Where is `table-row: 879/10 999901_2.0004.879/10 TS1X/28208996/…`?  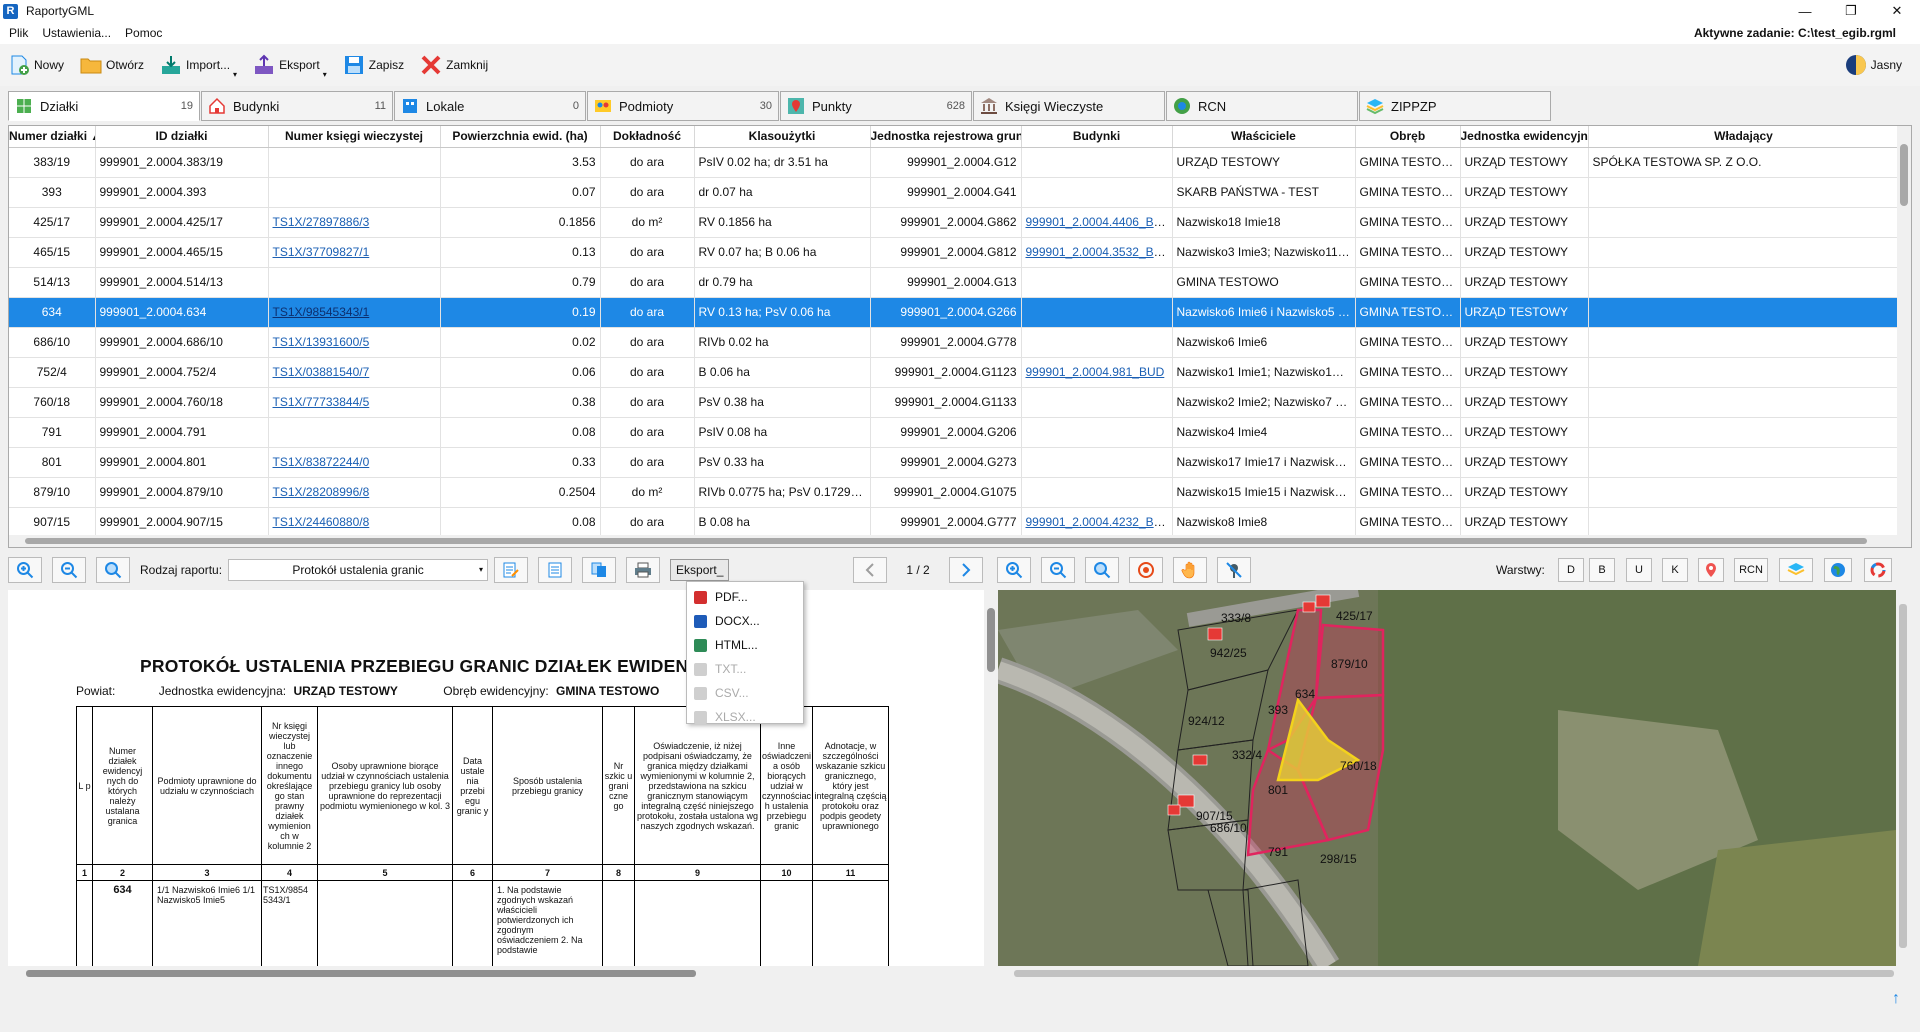
table-row: 879/10 999901_2.0004.879/10 TS1X/28208996/… is located at coordinates (954, 492).